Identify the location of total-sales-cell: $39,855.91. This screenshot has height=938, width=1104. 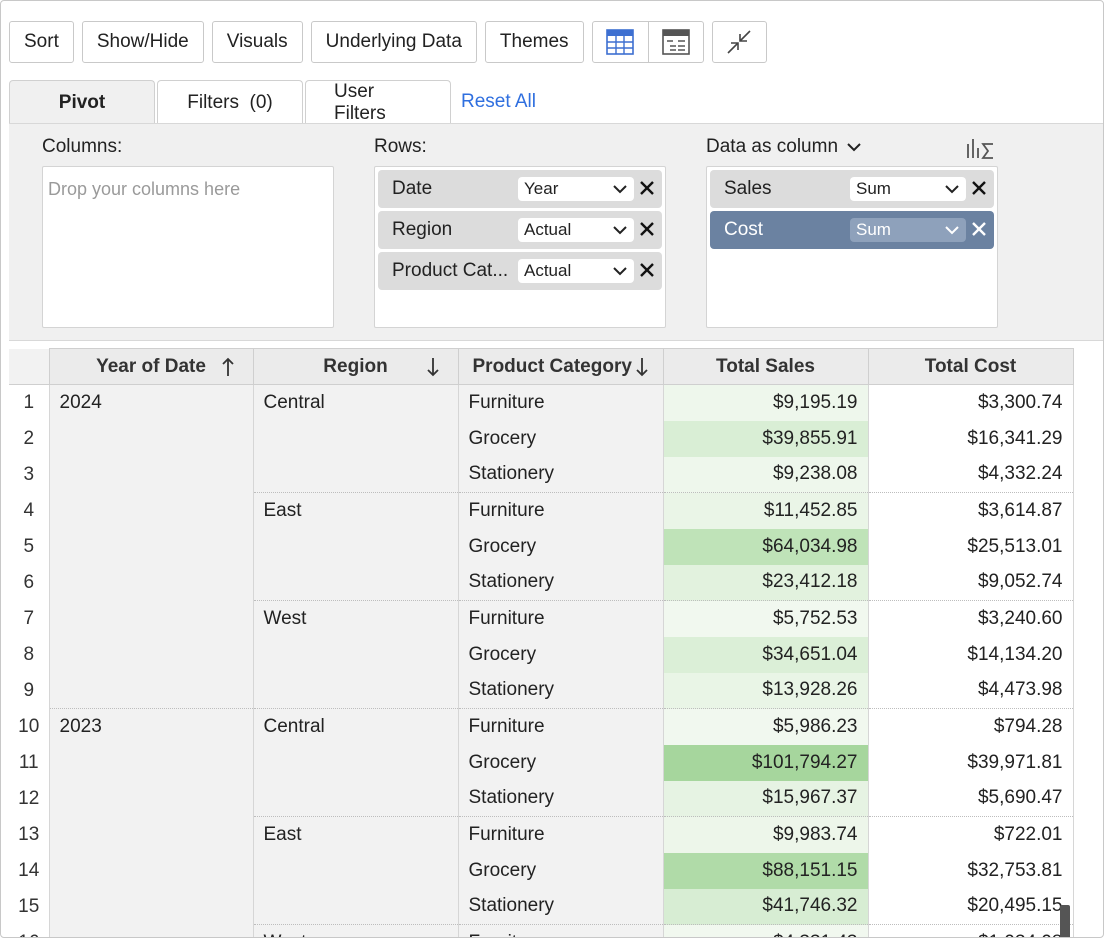
(765, 438).